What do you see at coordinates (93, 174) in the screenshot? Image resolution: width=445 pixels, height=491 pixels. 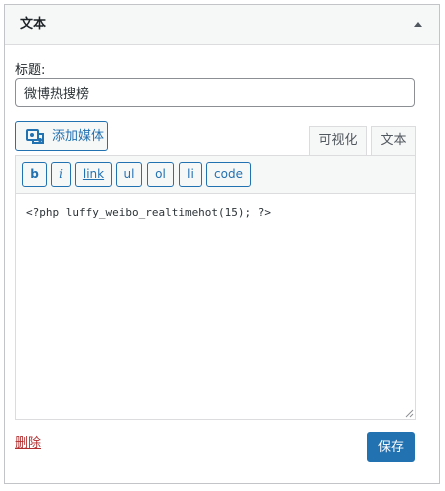 I see `quicktag-link-button: link` at bounding box center [93, 174].